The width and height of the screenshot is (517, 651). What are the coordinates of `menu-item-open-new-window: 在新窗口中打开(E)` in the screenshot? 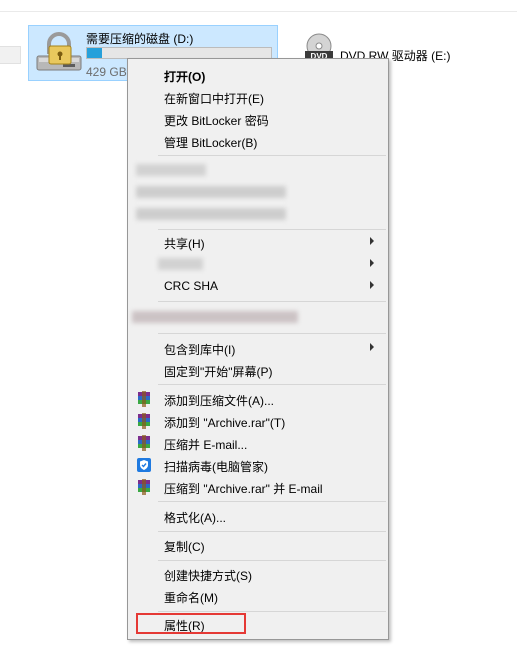 It's located at (258, 97).